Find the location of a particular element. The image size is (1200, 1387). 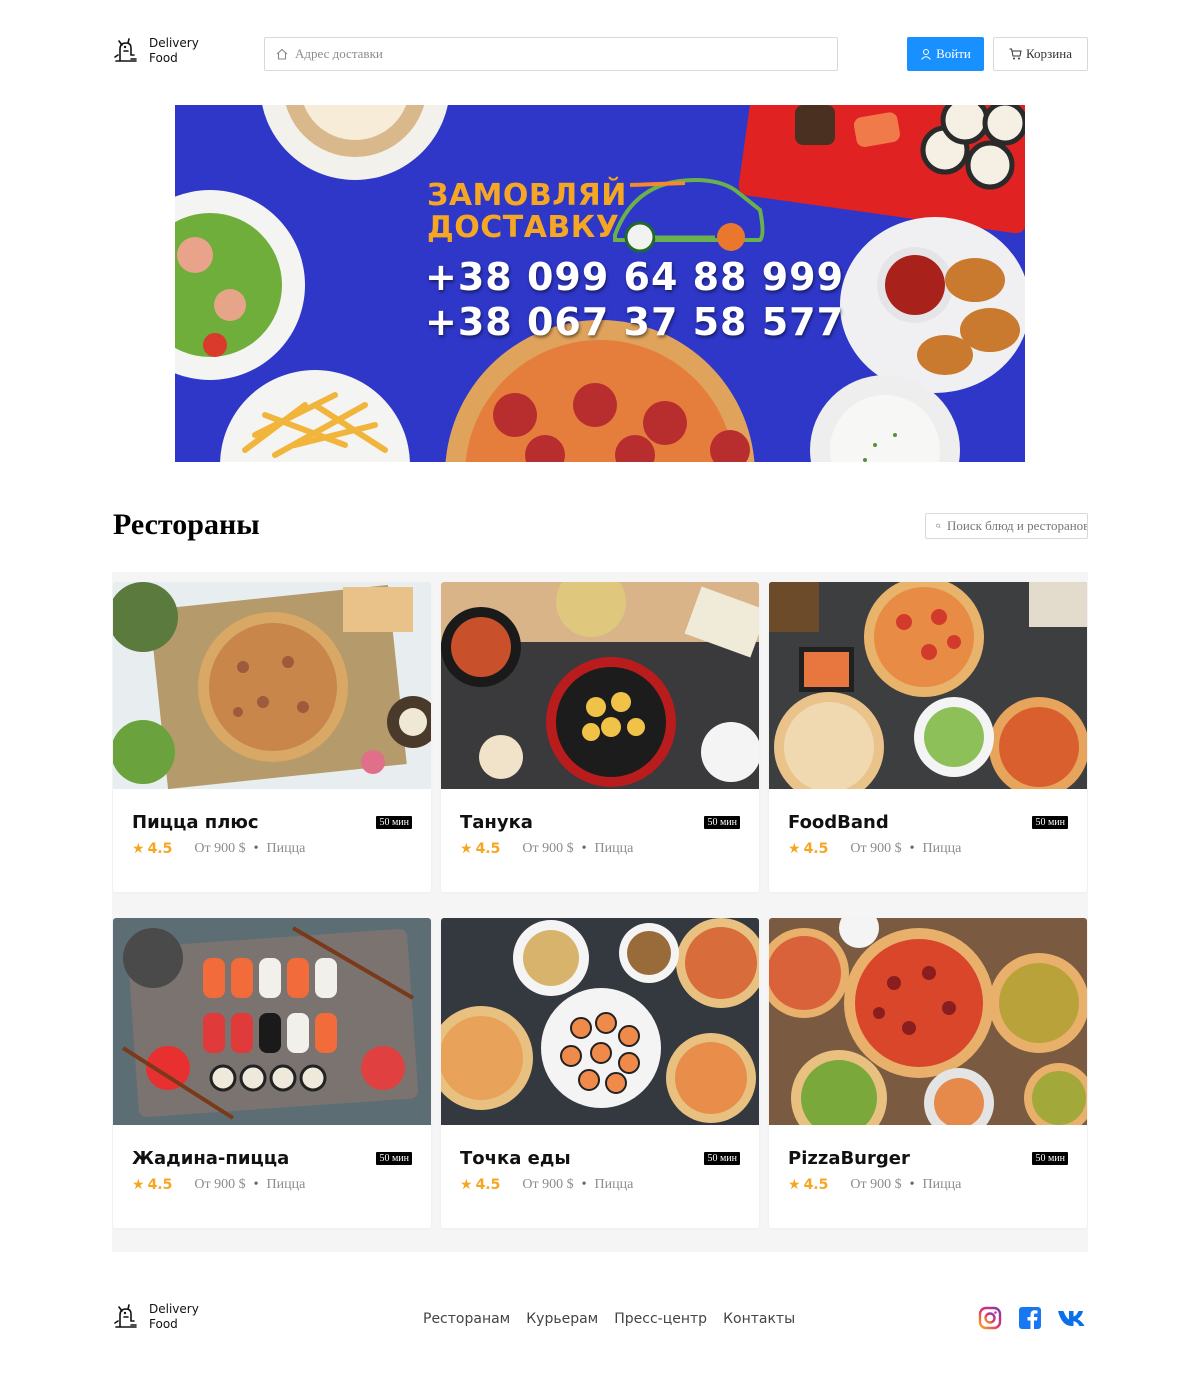

footer-link-press: Пресс-центр is located at coordinates (660, 1319).